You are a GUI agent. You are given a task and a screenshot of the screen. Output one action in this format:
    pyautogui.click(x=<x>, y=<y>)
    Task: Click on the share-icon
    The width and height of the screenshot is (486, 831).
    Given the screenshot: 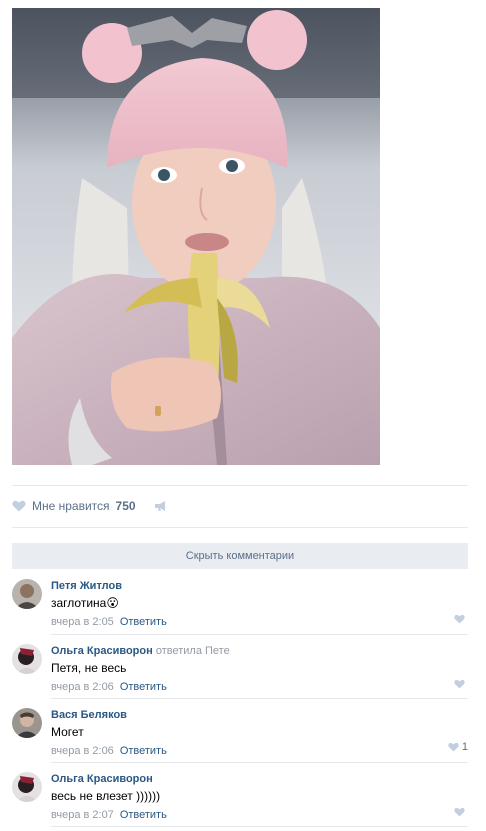 What is the action you would take?
    pyautogui.click(x=161, y=506)
    